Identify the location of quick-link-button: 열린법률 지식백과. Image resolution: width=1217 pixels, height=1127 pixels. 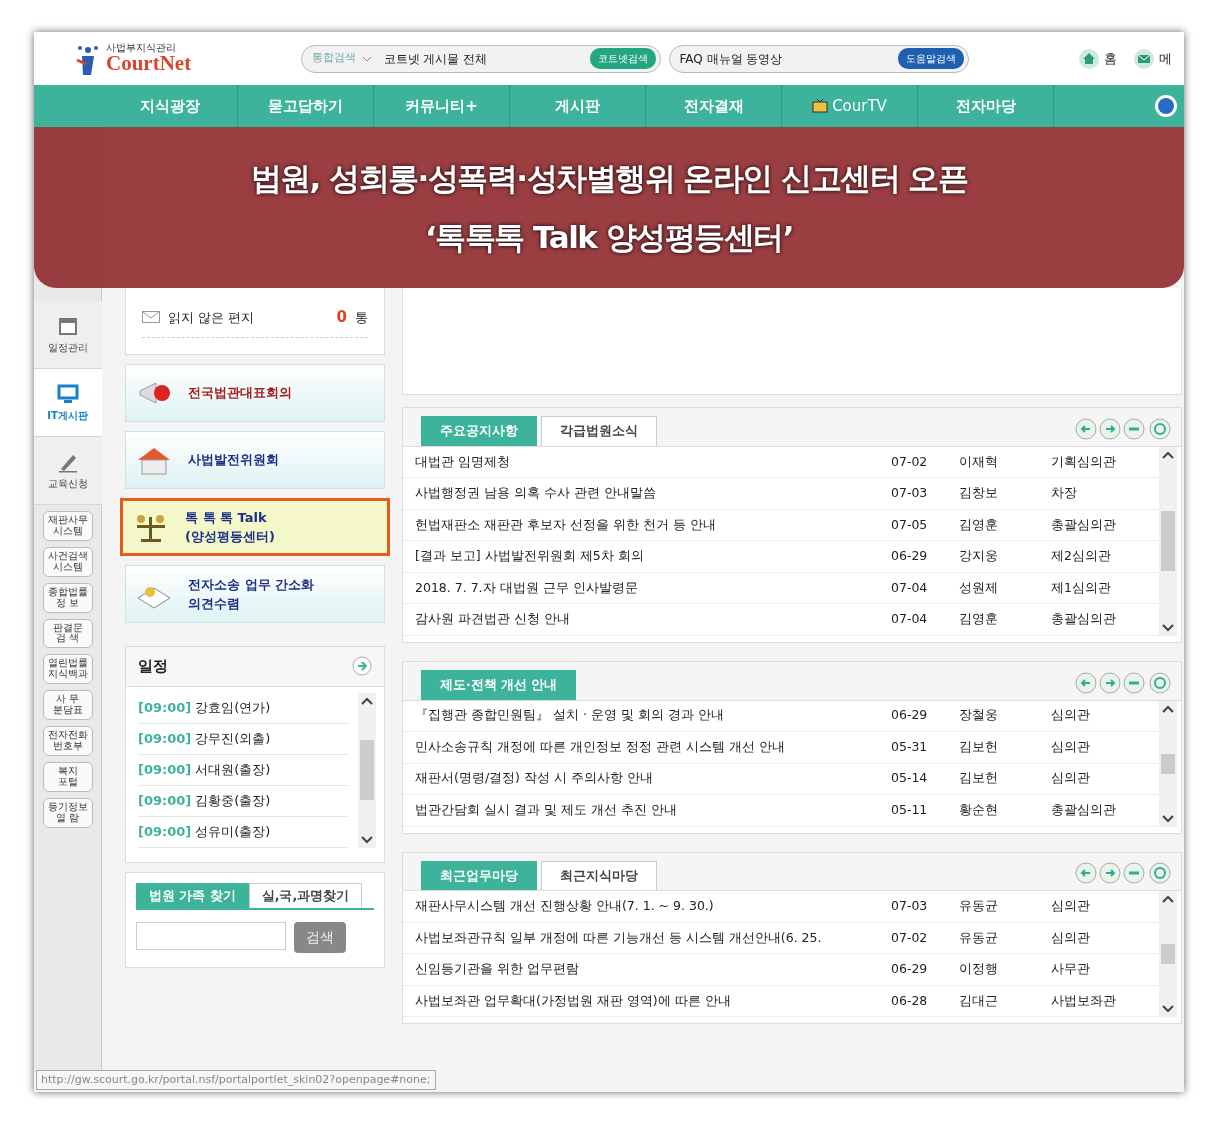
(67, 669).